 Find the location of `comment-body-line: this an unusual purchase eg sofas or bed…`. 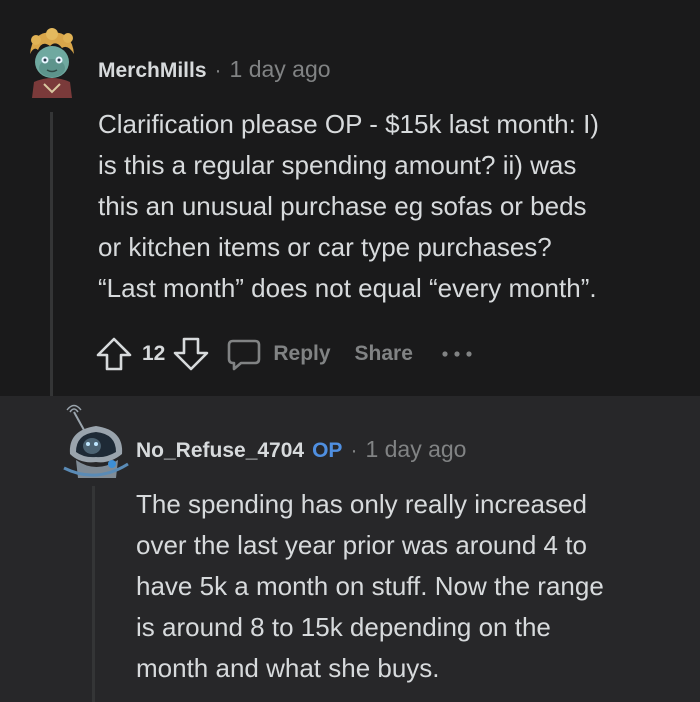

comment-body-line: this an unusual purchase eg sofas or bed… is located at coordinates (342, 206).